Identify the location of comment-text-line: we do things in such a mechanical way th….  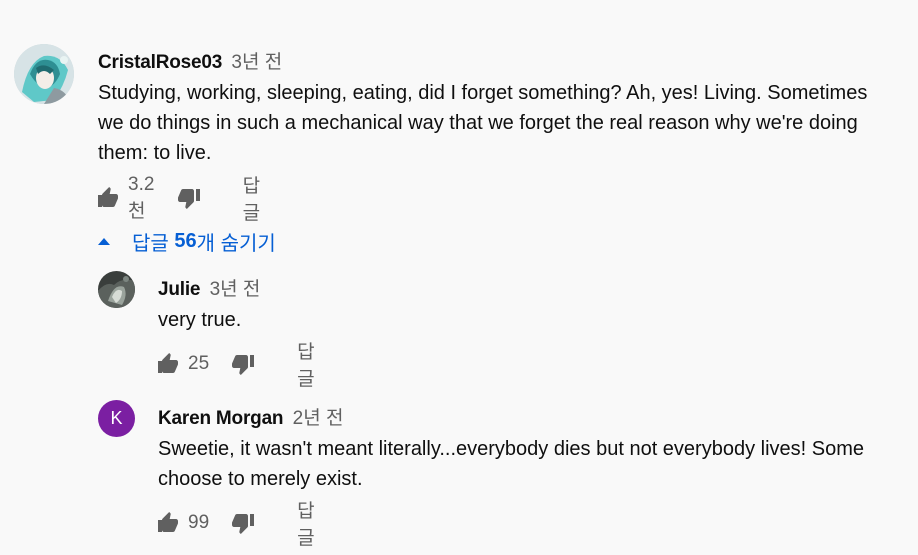
(478, 123).